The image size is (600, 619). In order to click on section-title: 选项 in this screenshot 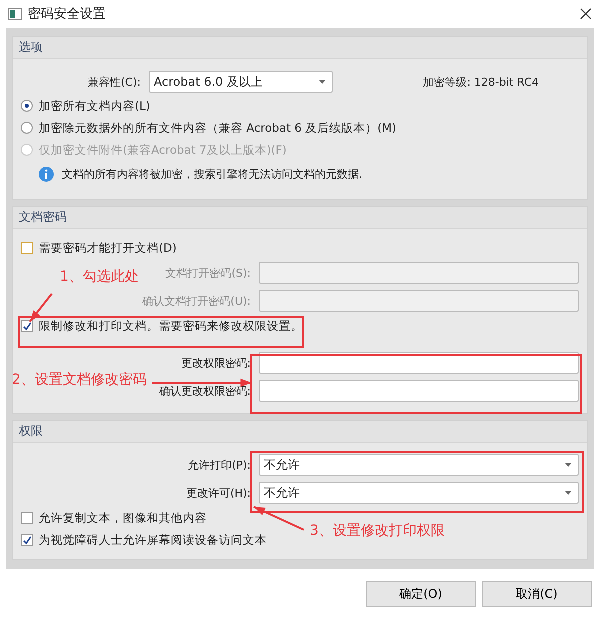, I will do `click(300, 48)`.